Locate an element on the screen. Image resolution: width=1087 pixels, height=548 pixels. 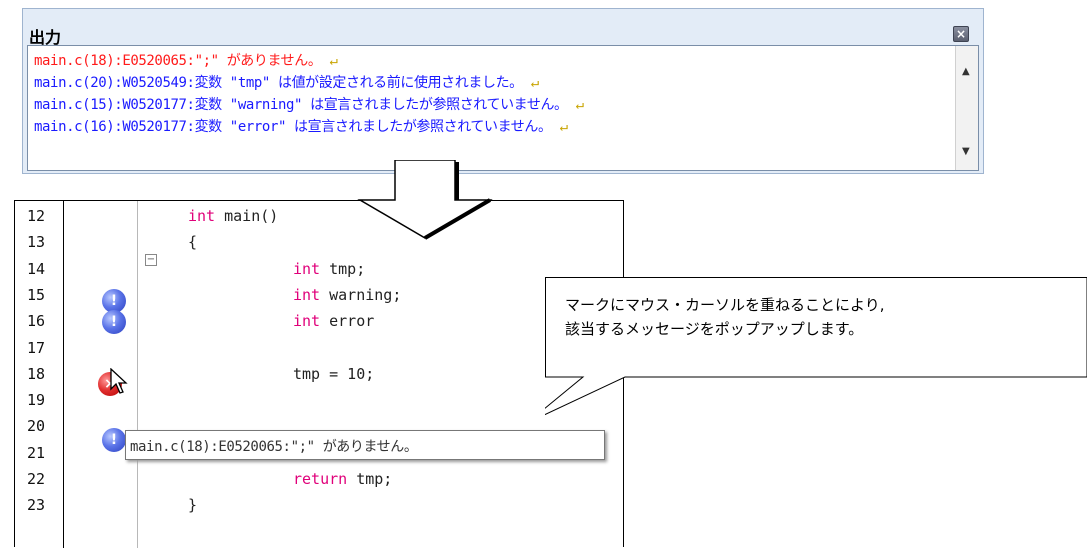
fold-guide-line is located at coordinates (137, 374).